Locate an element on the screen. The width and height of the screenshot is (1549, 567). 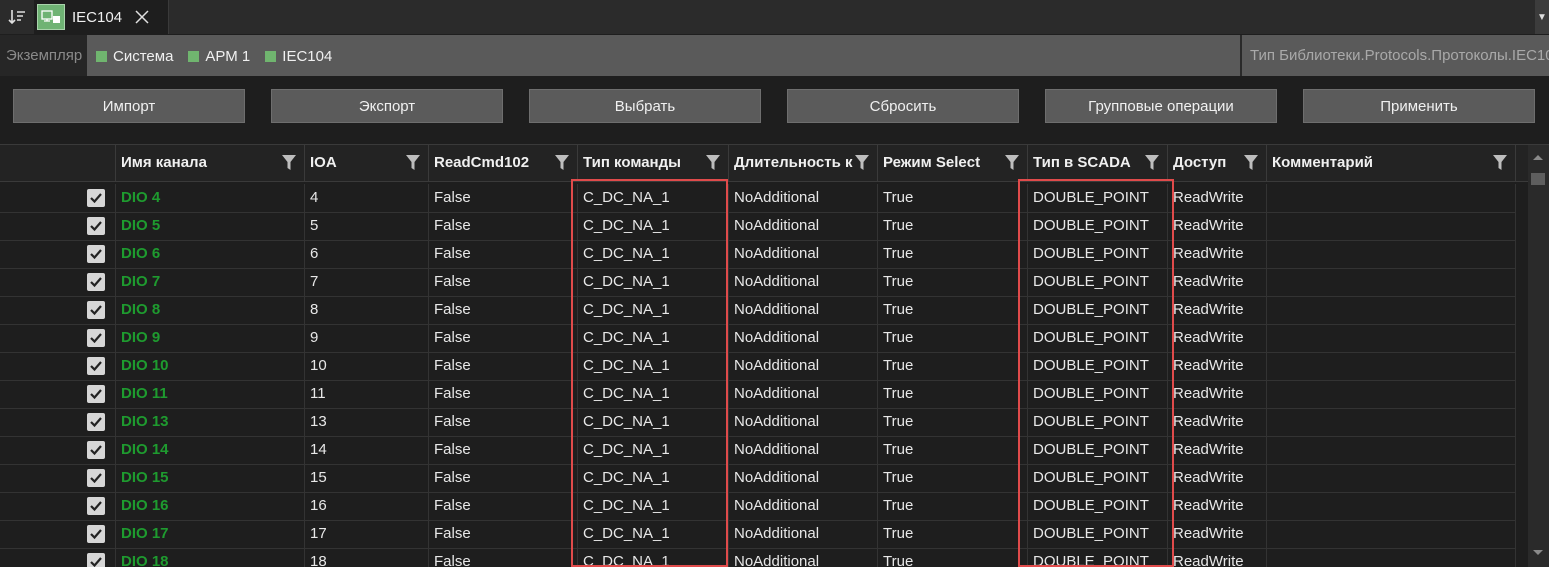
cell-ioa: 11 is located at coordinates (367, 394).